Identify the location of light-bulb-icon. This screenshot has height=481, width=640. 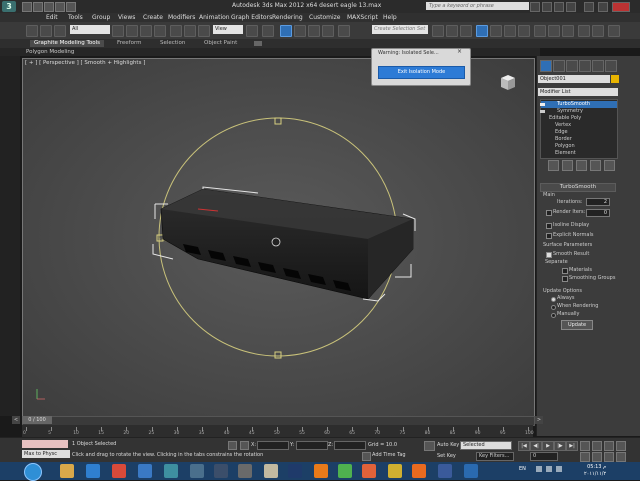
(542, 104).